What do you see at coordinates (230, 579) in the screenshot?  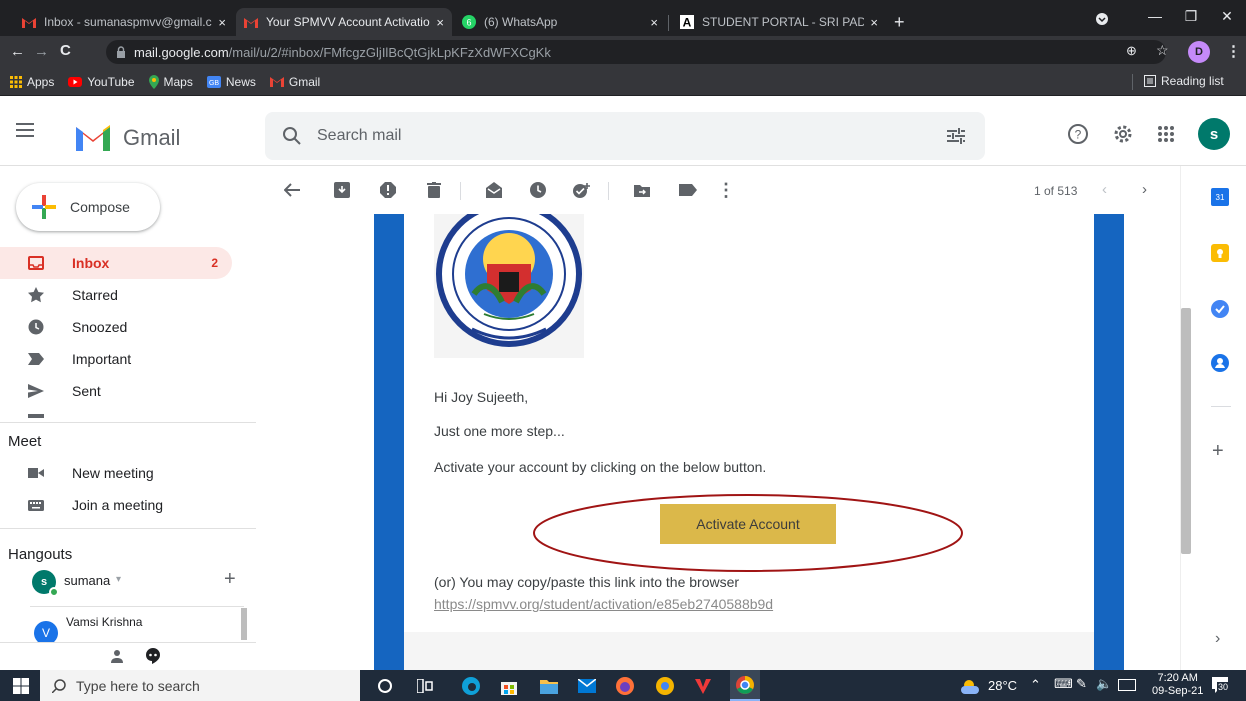 I see `add-contact-icon: +` at bounding box center [230, 579].